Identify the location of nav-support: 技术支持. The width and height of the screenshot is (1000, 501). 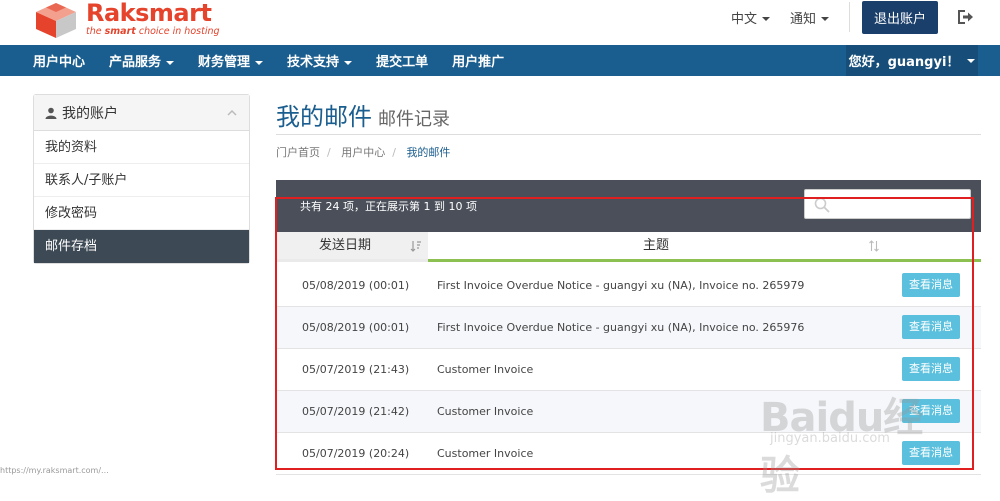
(320, 60).